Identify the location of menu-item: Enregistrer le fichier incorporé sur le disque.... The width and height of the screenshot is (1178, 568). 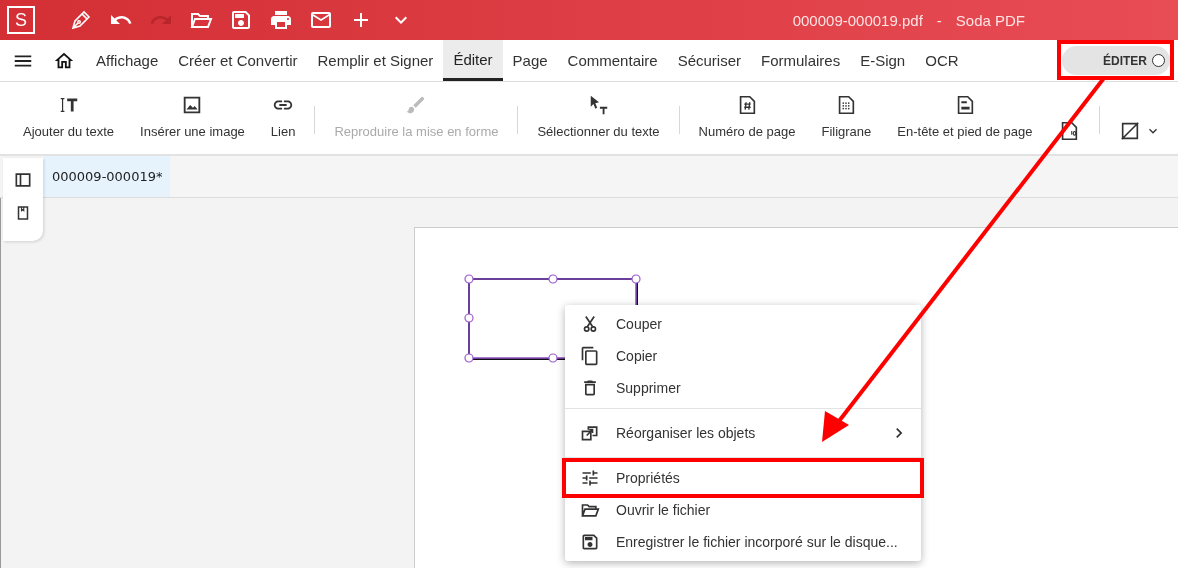
(743, 542).